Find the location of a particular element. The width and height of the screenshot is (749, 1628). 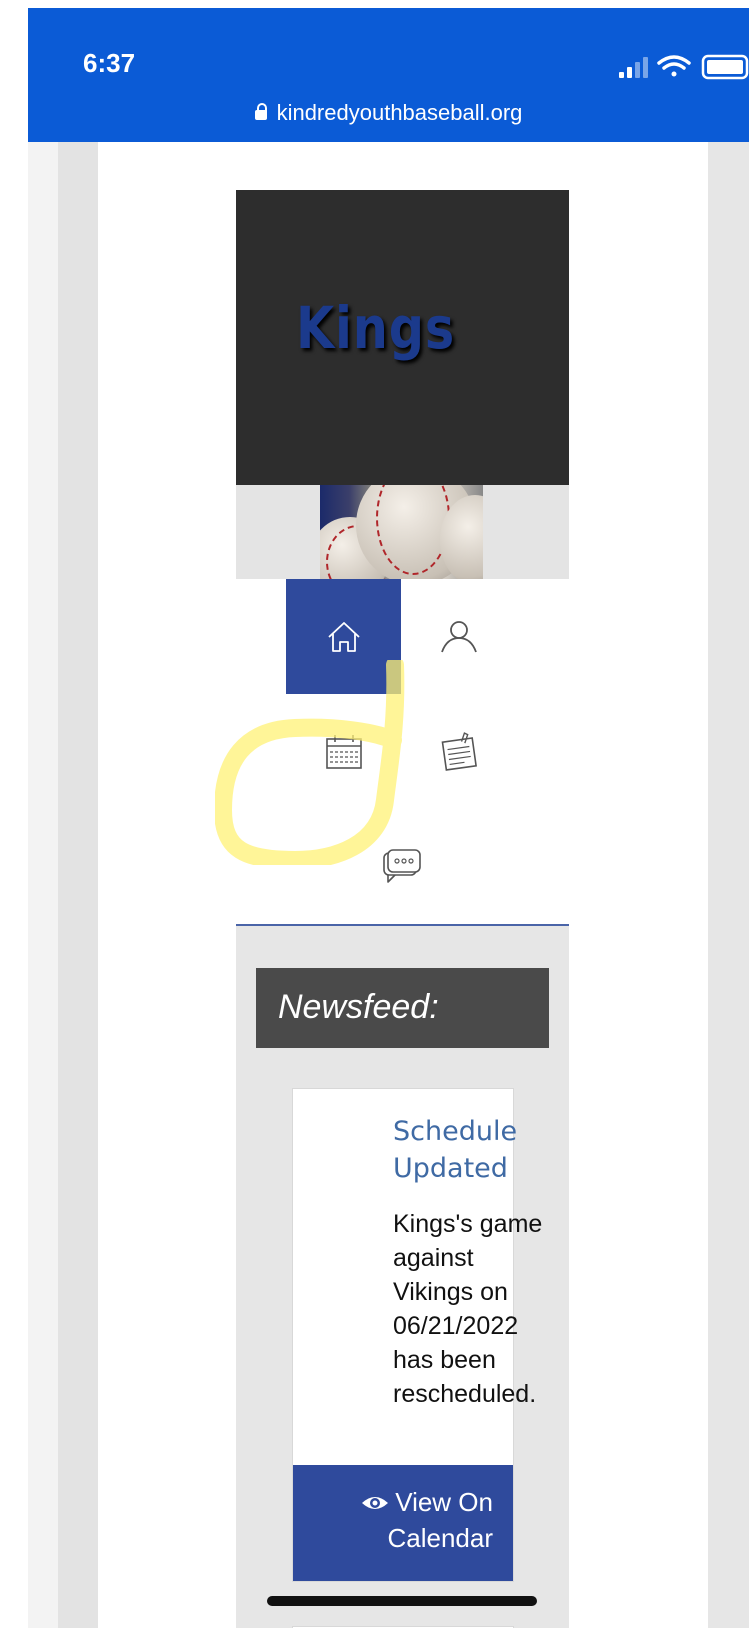

banner-row is located at coordinates (402, 532).